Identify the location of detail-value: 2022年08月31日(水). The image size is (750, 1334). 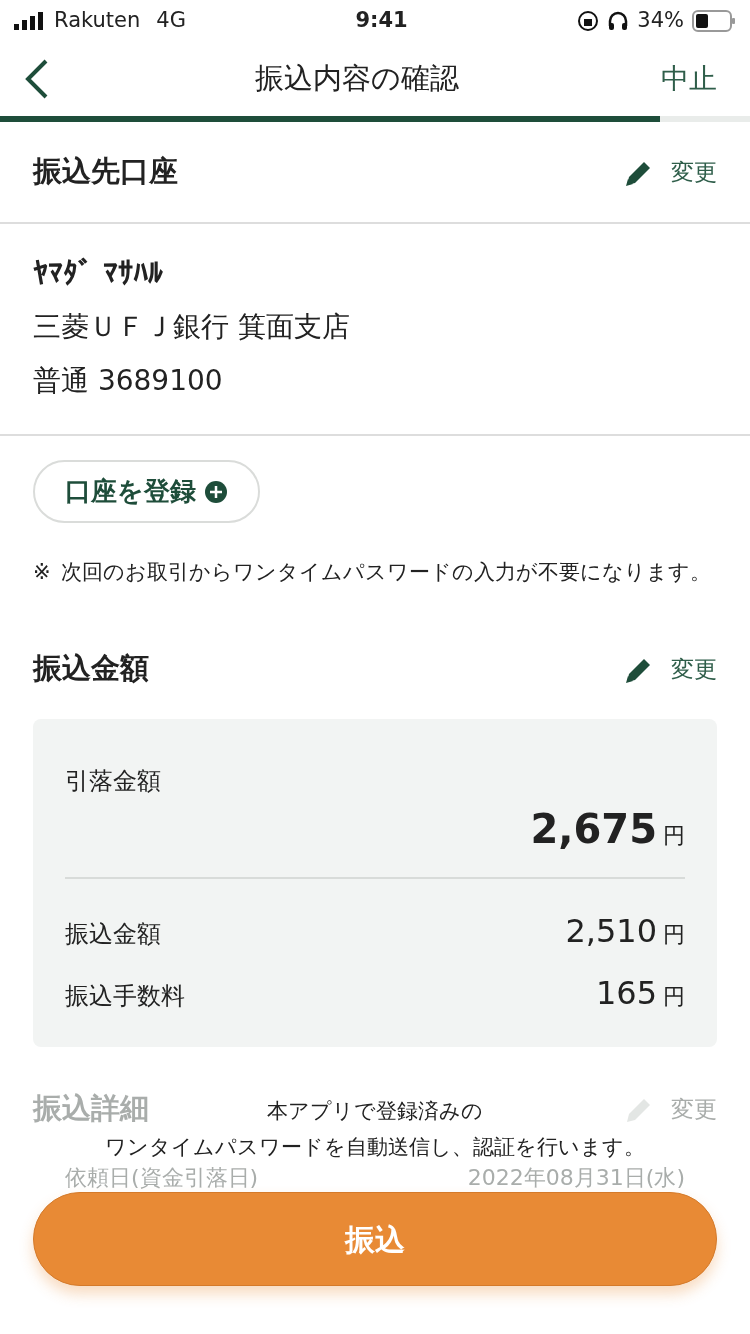
(576, 1178).